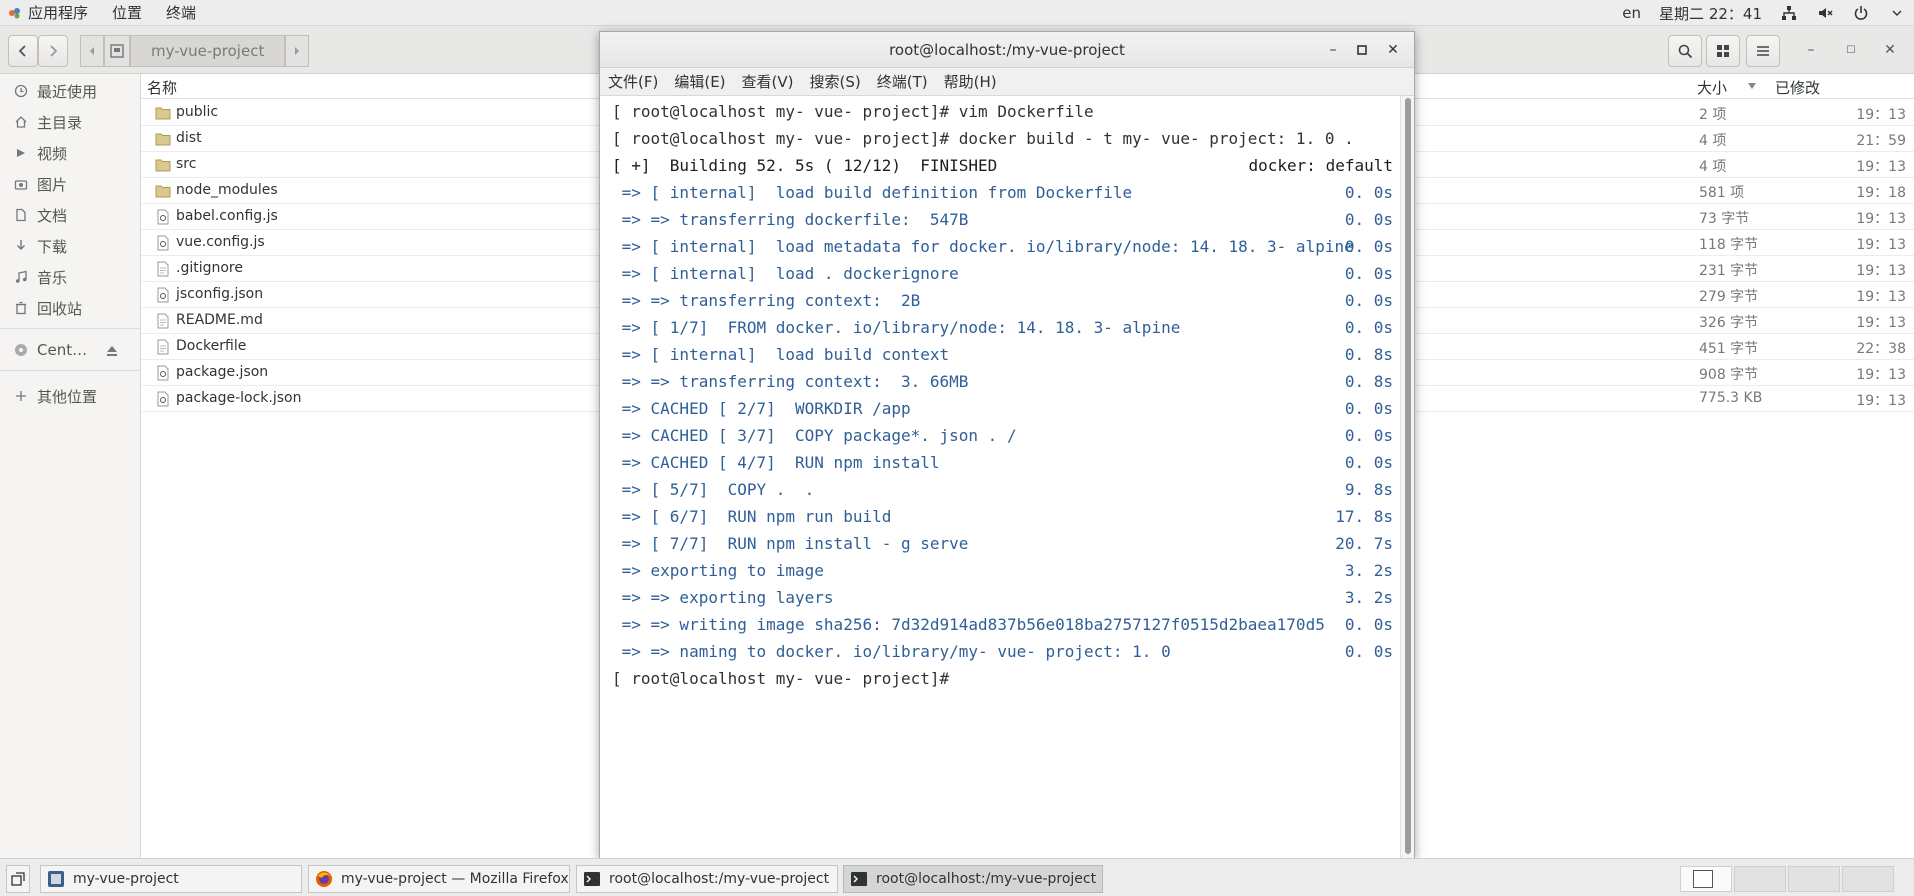  Describe the element at coordinates (1789, 13) in the screenshot. I see `network-icon` at that location.